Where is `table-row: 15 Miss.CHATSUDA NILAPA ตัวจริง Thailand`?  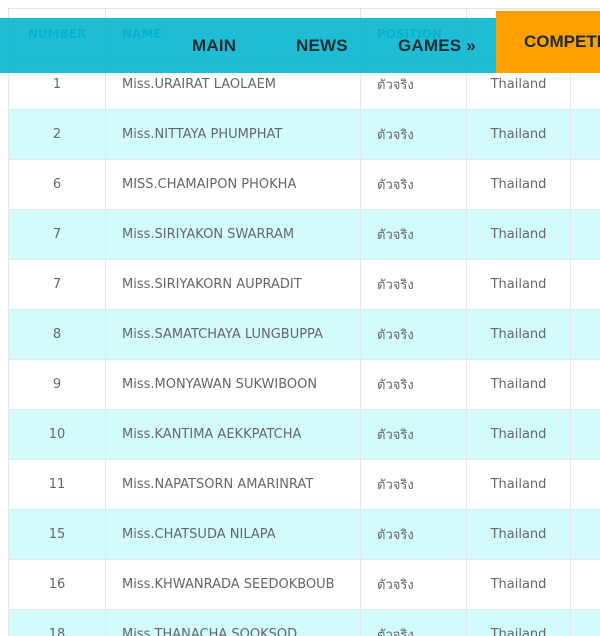
table-row: 15 Miss.CHATSUDA NILAPA ตัวจริง Thailand is located at coordinates (304, 534).